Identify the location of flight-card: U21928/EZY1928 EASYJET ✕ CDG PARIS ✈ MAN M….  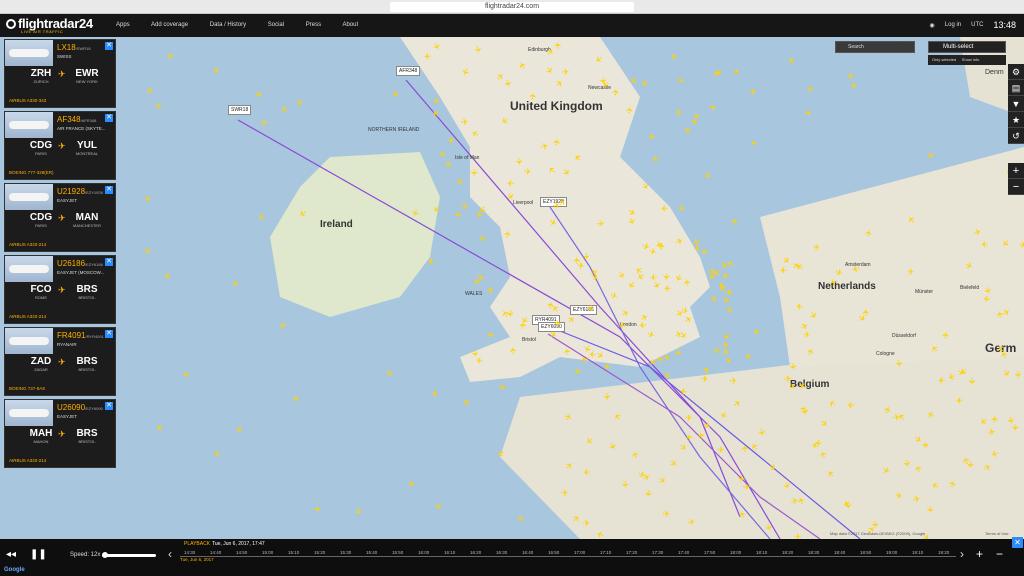
(60, 217).